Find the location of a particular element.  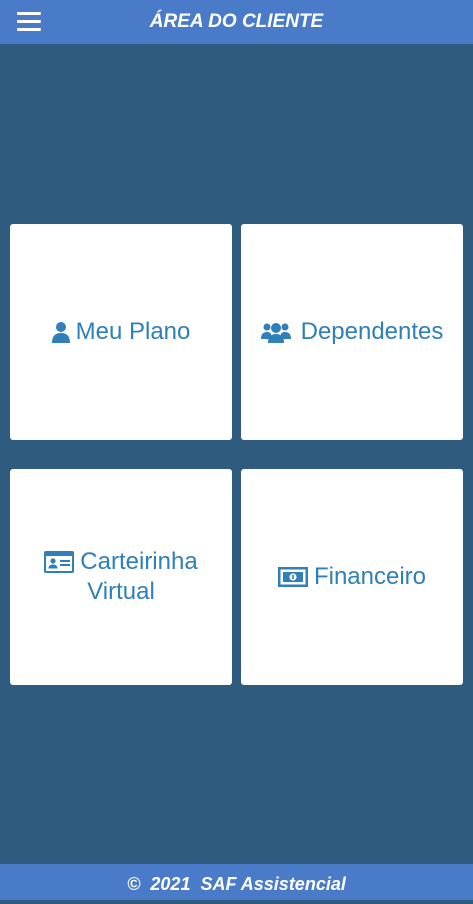

copyright-text: © 2021 SAF Assistencial is located at coordinates (236, 884).